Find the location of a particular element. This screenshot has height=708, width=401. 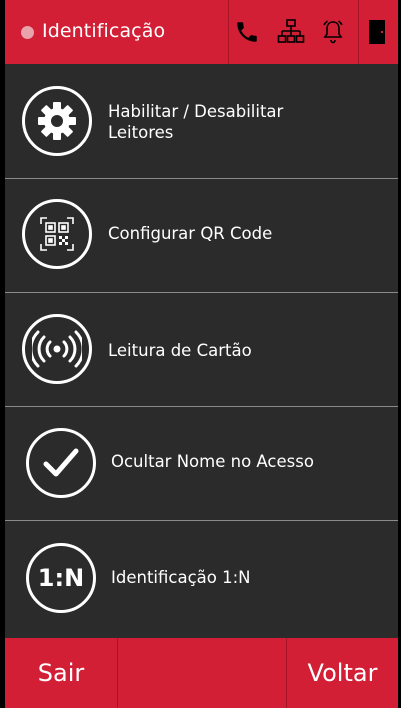

door-icon is located at coordinates (377, 32).